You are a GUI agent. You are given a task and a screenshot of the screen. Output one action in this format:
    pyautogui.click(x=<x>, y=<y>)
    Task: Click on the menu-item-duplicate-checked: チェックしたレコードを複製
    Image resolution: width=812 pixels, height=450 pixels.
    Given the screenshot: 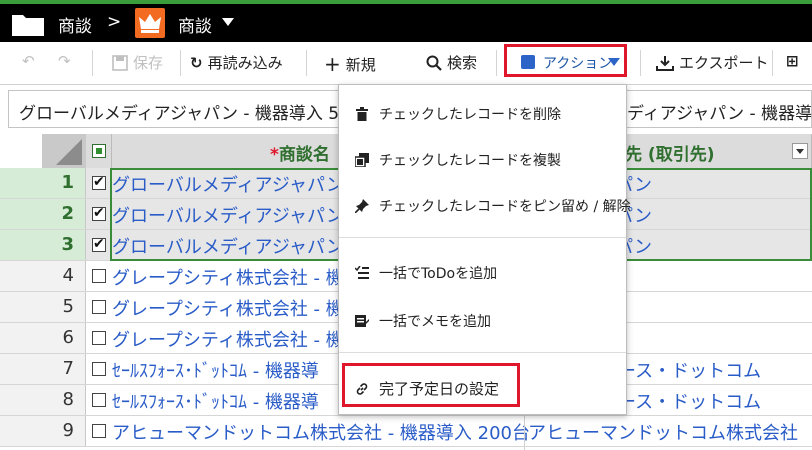 What is the action you would take?
    pyautogui.click(x=458, y=160)
    